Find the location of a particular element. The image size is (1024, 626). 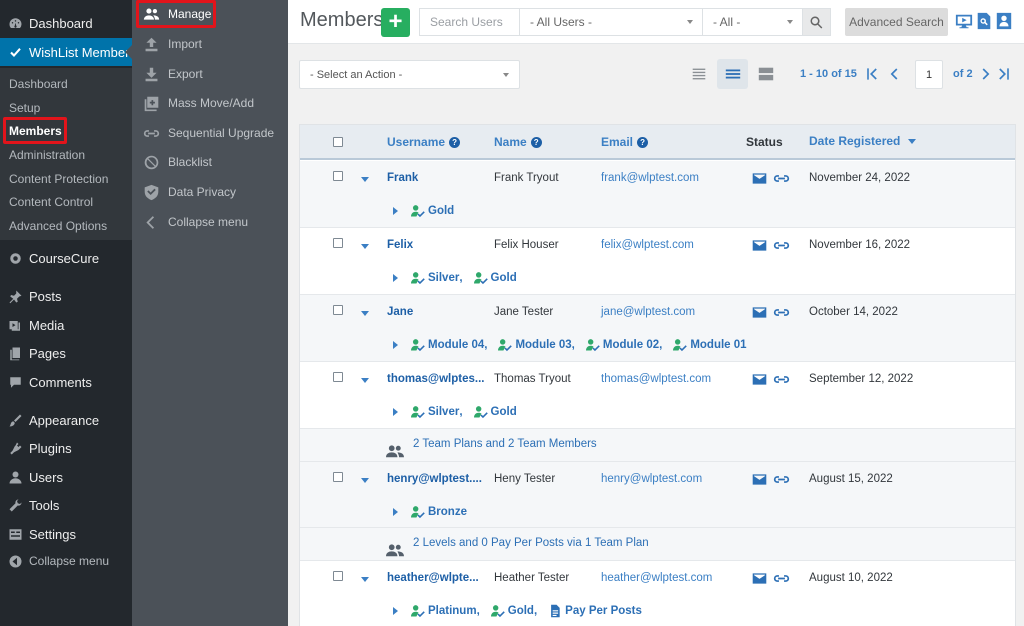

wp-menu-tools: Tools is located at coordinates (66, 505).